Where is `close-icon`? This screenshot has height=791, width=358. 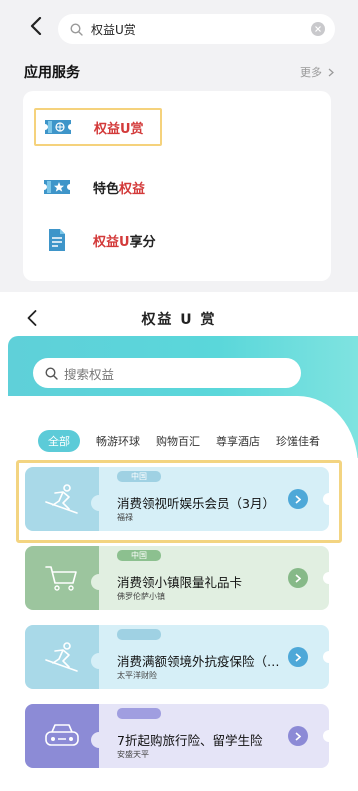 close-icon is located at coordinates (318, 29).